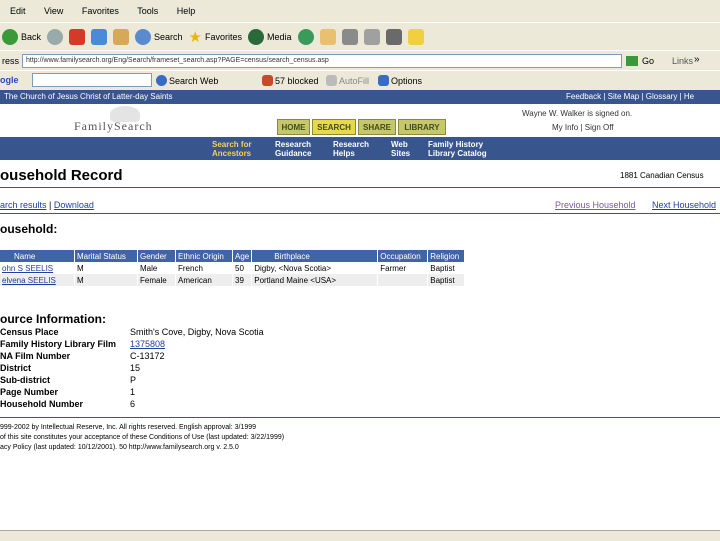 The image size is (720, 541). I want to click on tab-library: LIBRARY, so click(422, 127).